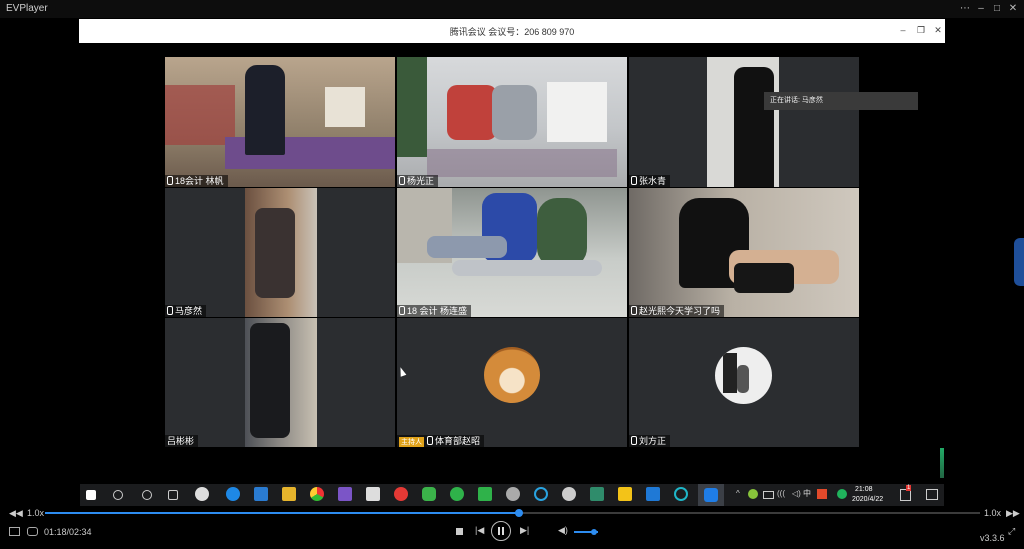  What do you see at coordinates (711, 495) in the screenshot?
I see `tencent-meeting-taskbar-button` at bounding box center [711, 495].